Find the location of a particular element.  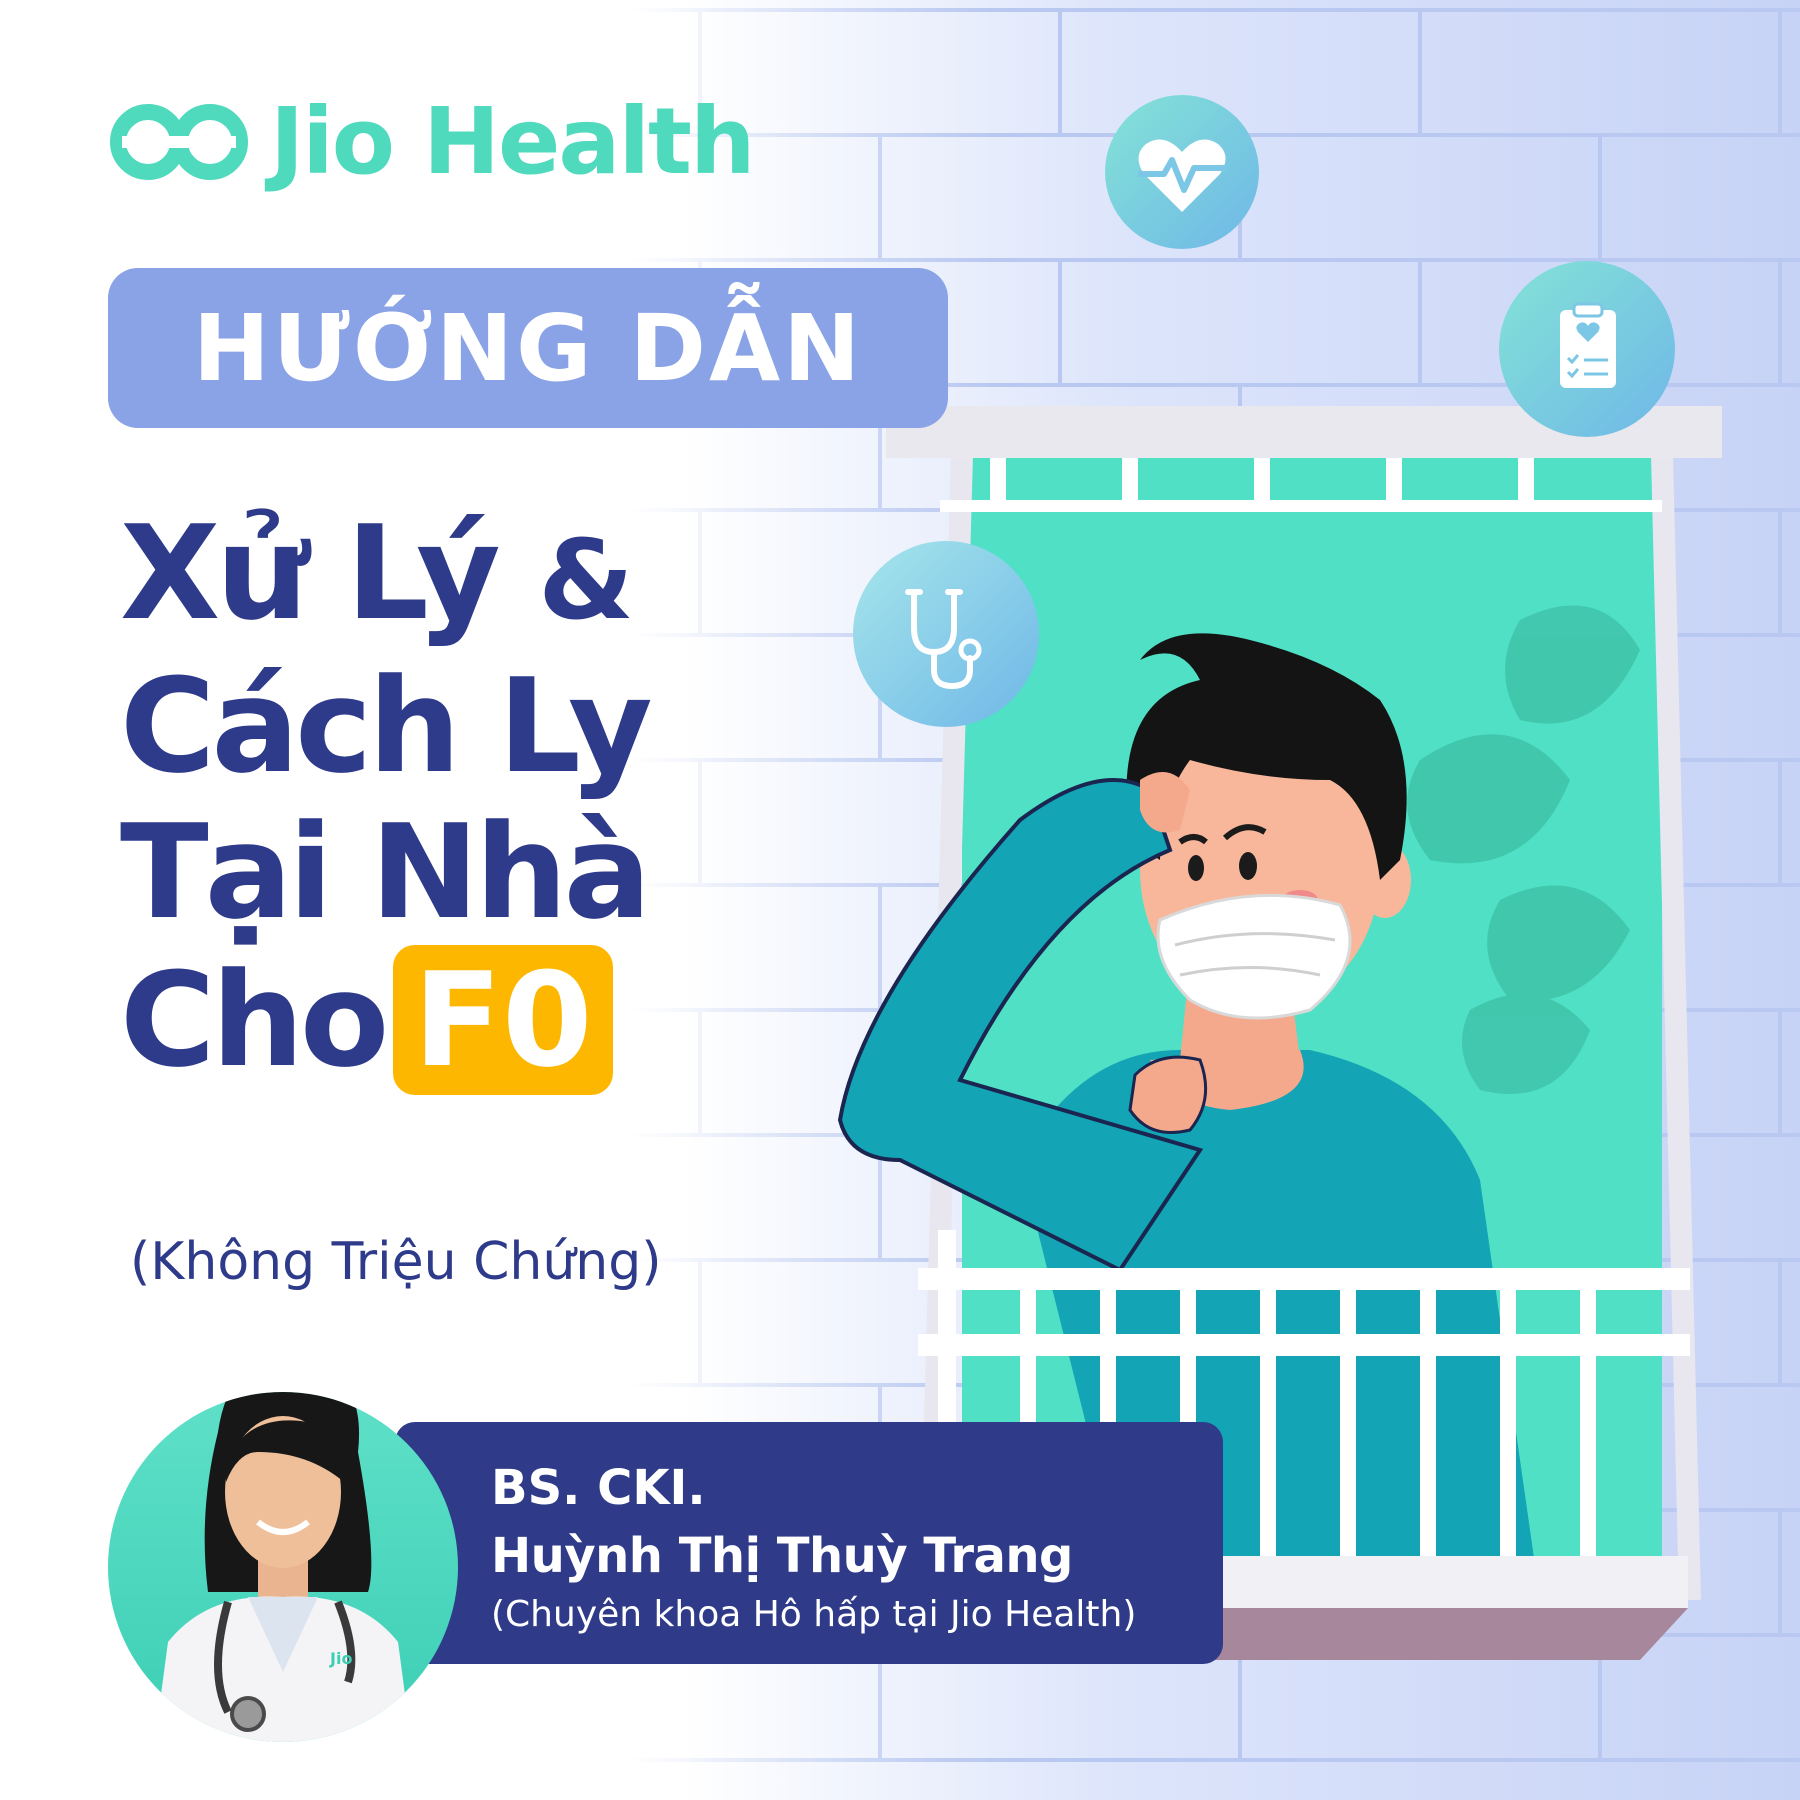

ampersand: & is located at coordinates (586, 580).